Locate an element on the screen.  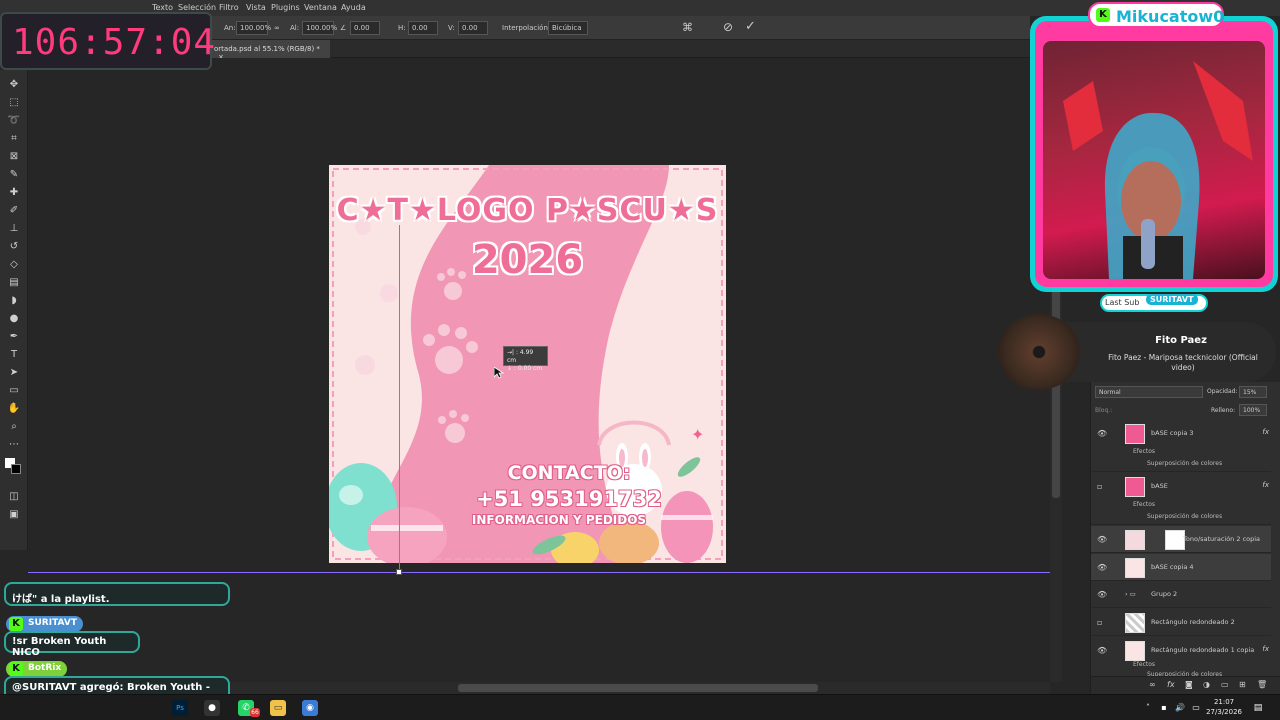
document-tab-bar: ortada.psd al 55.1% (RGB/8) * × is located at coordinates (620, 50).